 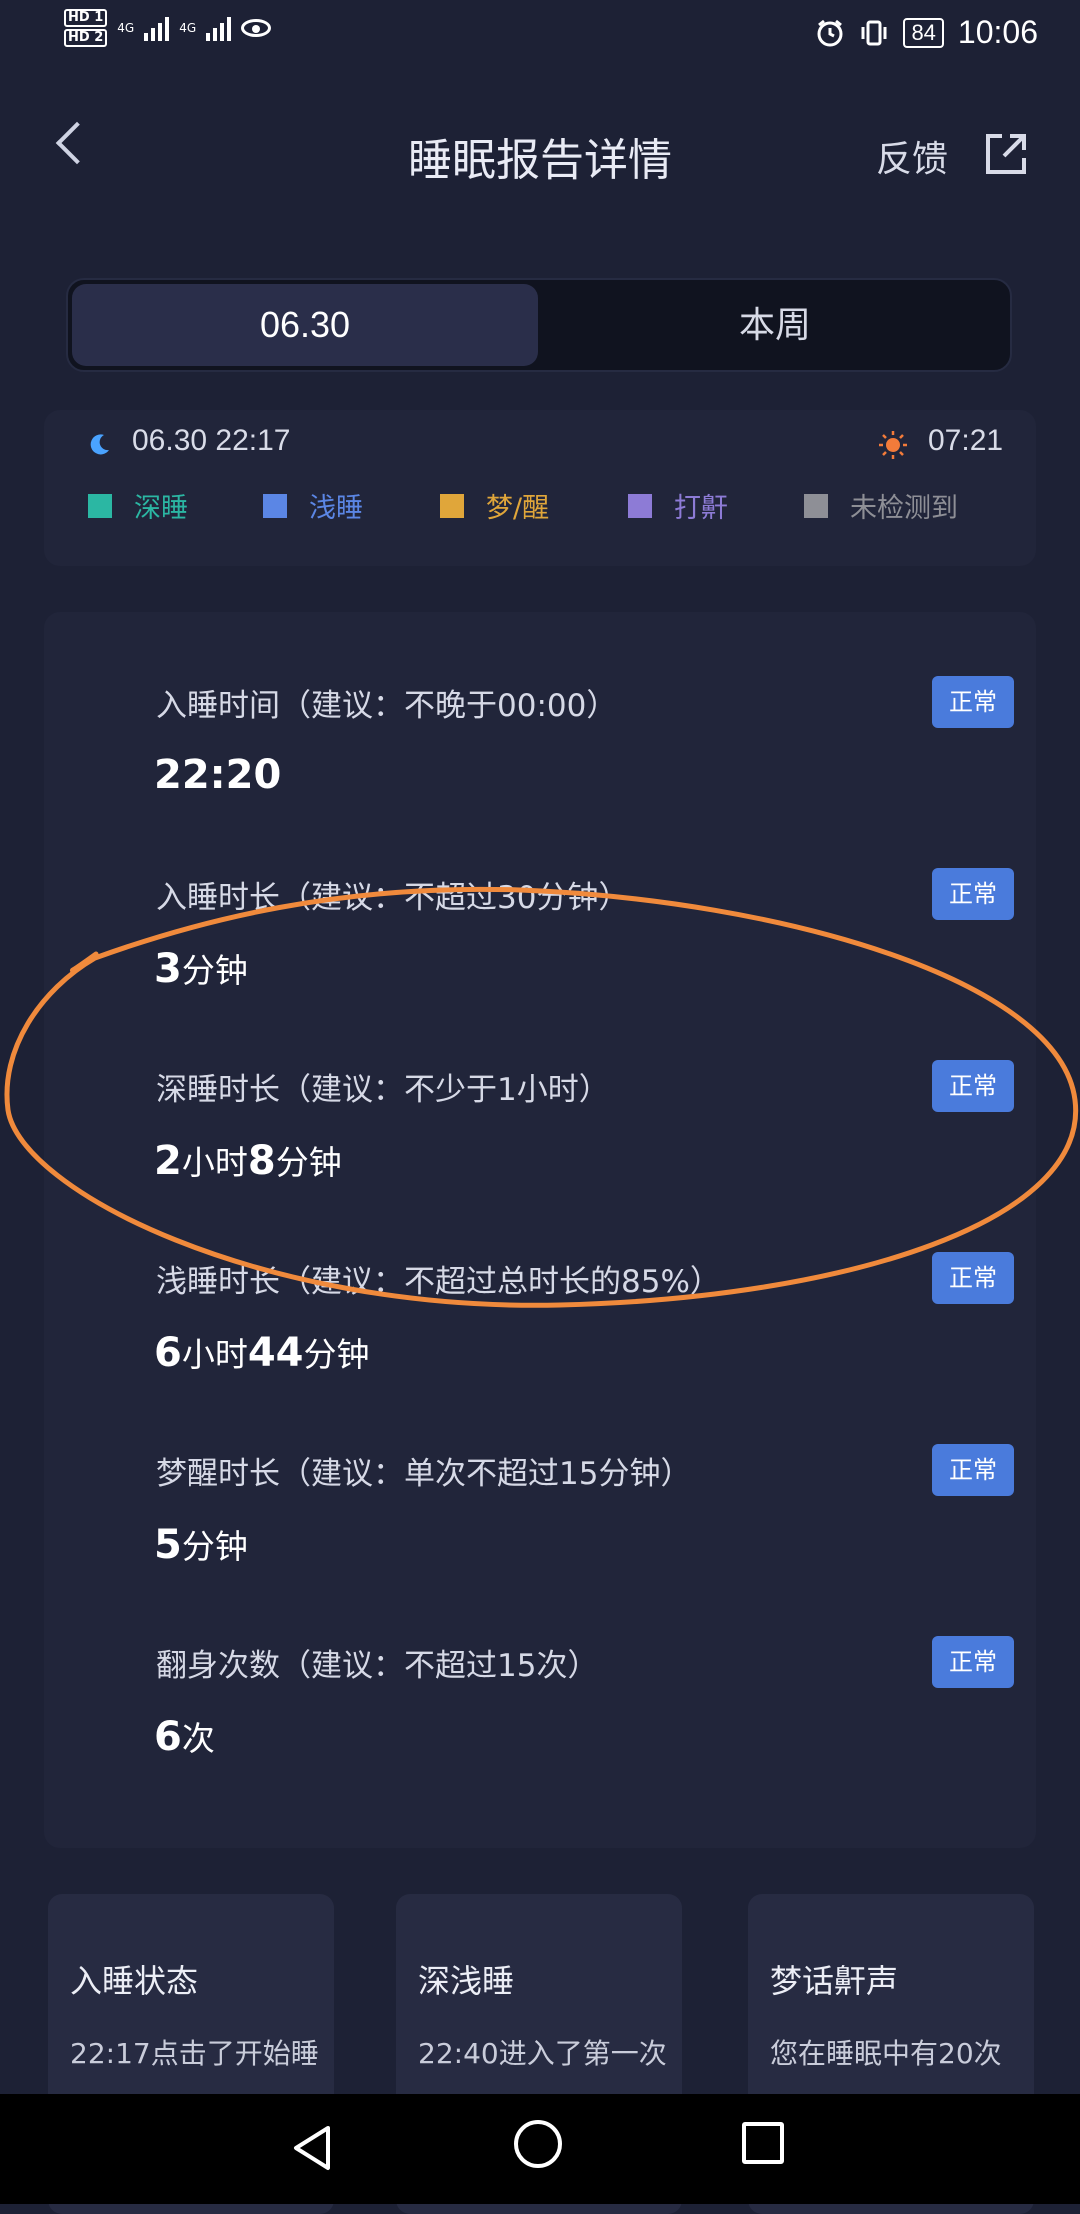 I want to click on network-type-2: 4G, so click(x=188, y=28).